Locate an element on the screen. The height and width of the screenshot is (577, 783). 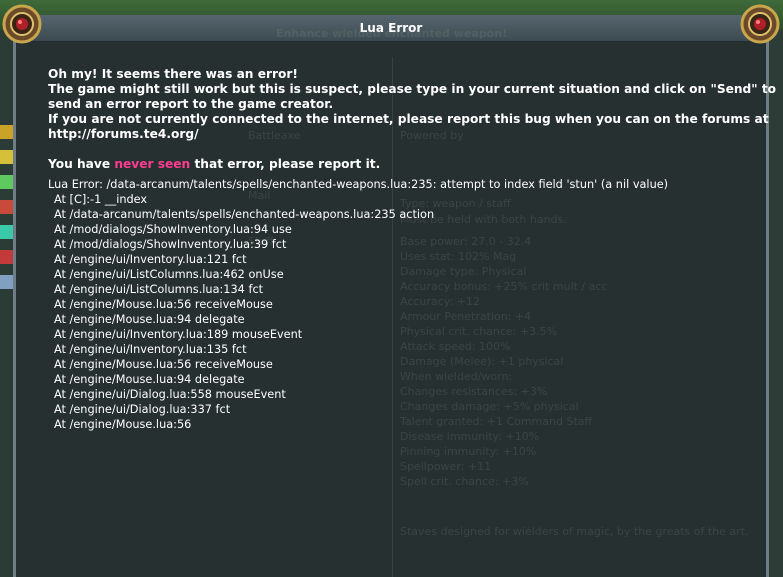
forum-link: http://forums.te4.org/ is located at coordinates (408, 134).